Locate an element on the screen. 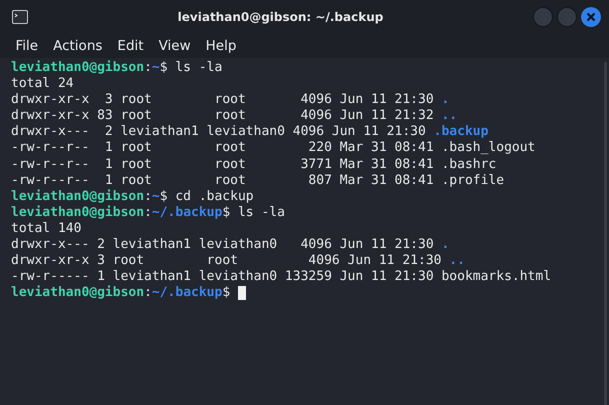  minimize-button is located at coordinates (543, 17).